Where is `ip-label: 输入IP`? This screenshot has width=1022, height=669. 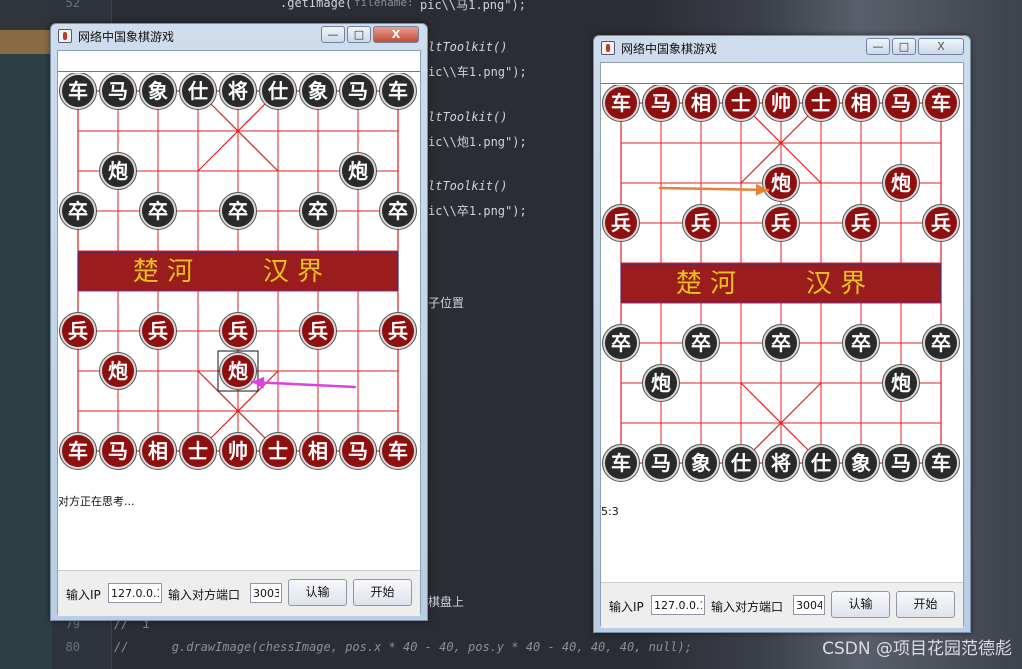 ip-label: 输入IP is located at coordinates (83, 595).